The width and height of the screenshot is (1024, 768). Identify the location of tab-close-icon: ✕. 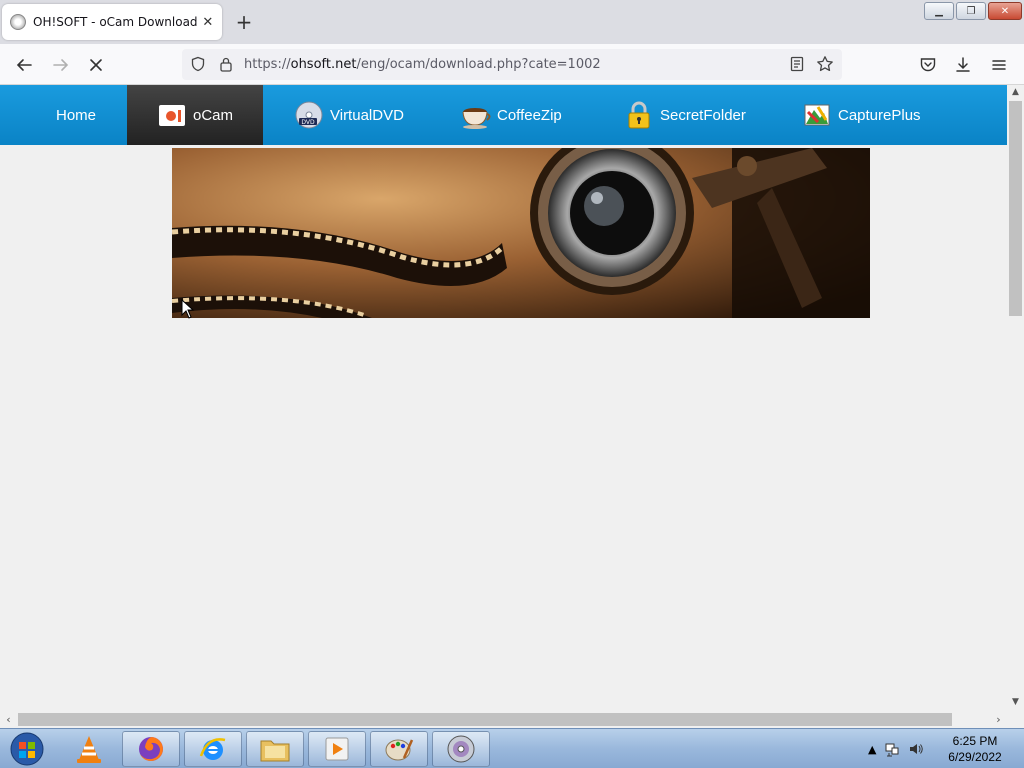
(208, 22).